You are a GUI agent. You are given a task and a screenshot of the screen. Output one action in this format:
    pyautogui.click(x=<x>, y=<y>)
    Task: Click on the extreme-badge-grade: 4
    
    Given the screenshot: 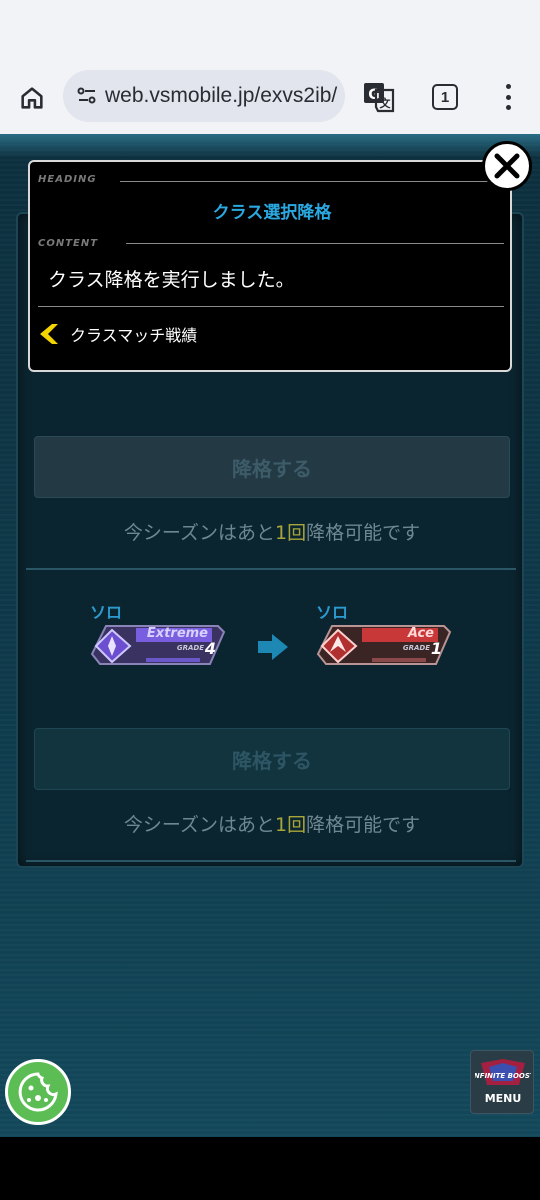 What is the action you would take?
    pyautogui.click(x=210, y=648)
    